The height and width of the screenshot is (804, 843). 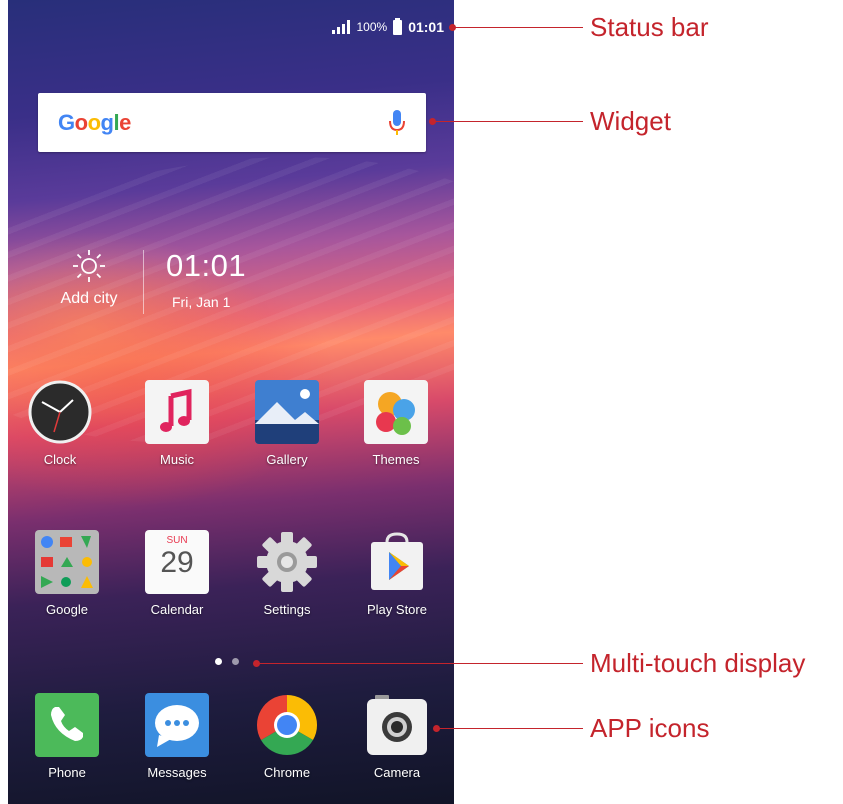 I want to click on app-settings: Settings, so click(x=287, y=573).